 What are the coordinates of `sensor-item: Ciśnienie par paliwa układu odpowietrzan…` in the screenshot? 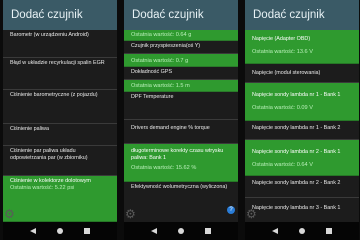 It's located at (60, 161).